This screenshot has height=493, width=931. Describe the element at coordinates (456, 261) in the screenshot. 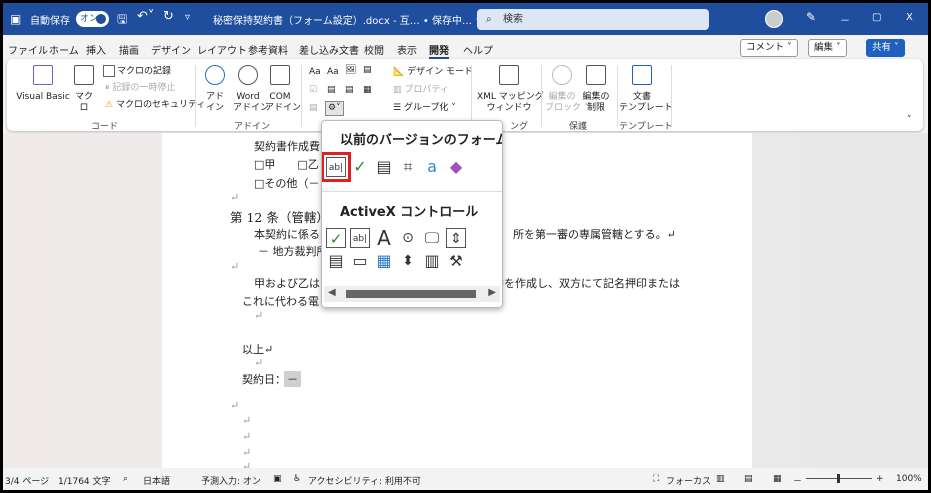

I see `more-controls-icon: ⚒` at that location.